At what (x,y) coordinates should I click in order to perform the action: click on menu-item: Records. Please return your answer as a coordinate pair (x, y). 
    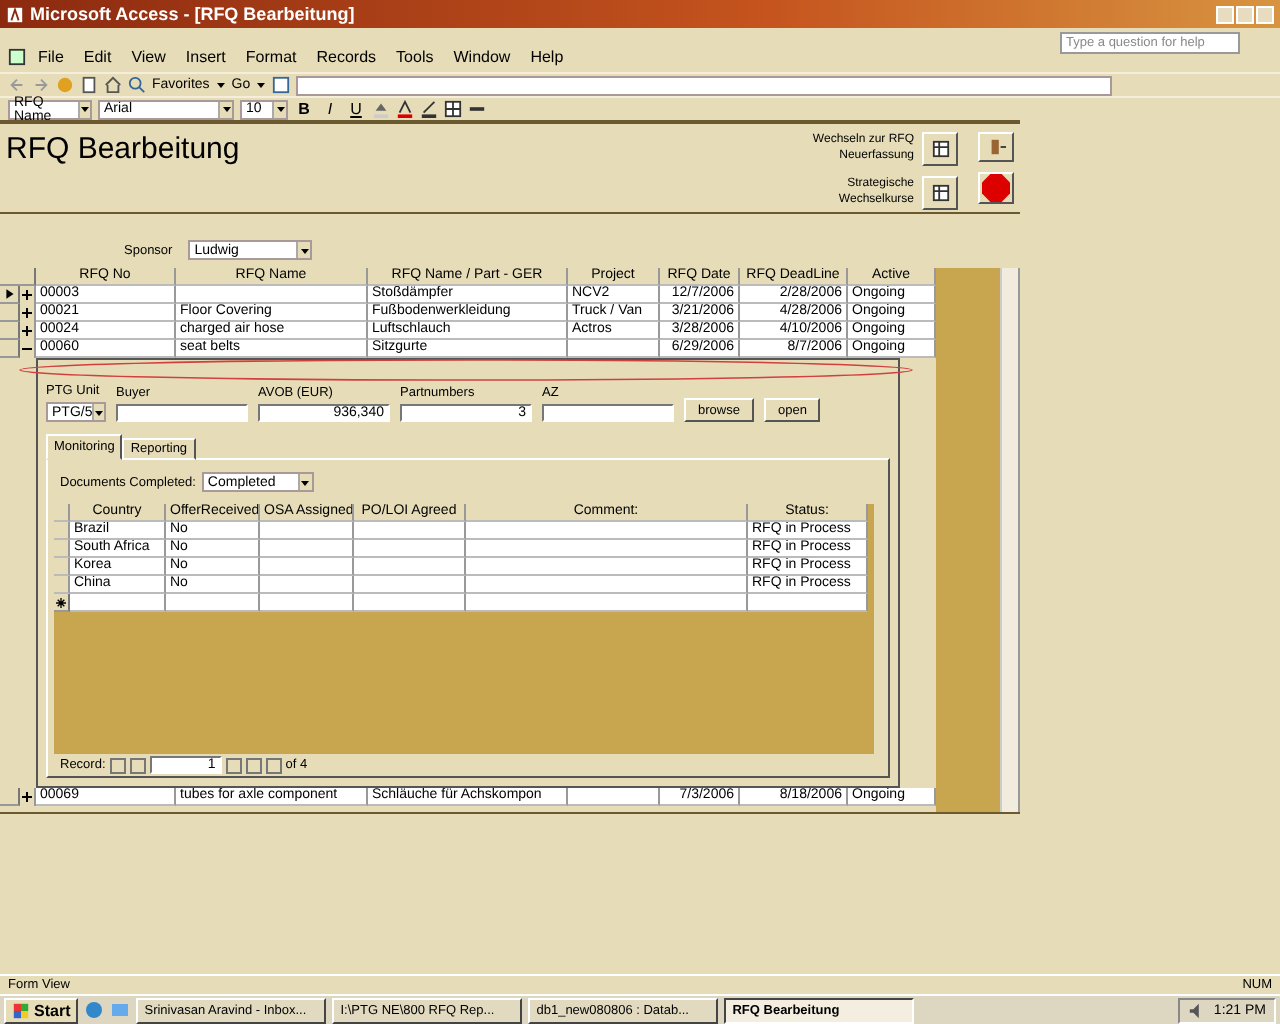
    Looking at the image, I should click on (346, 57).